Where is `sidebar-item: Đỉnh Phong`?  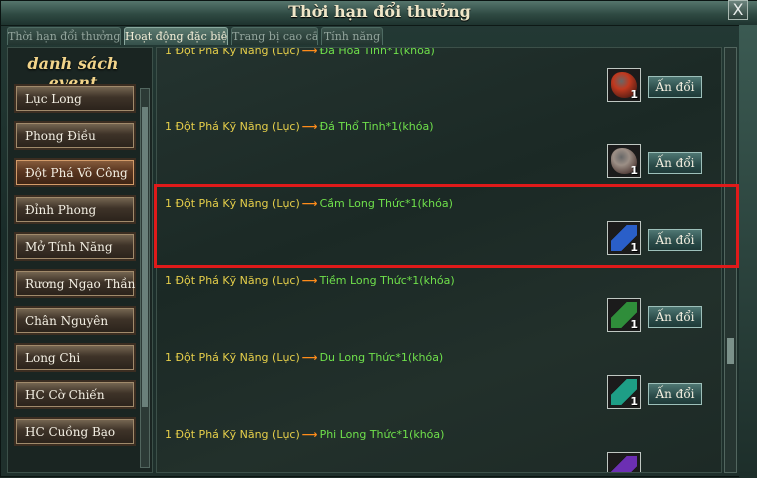
sidebar-item: Đỉnh Phong is located at coordinates (75, 209).